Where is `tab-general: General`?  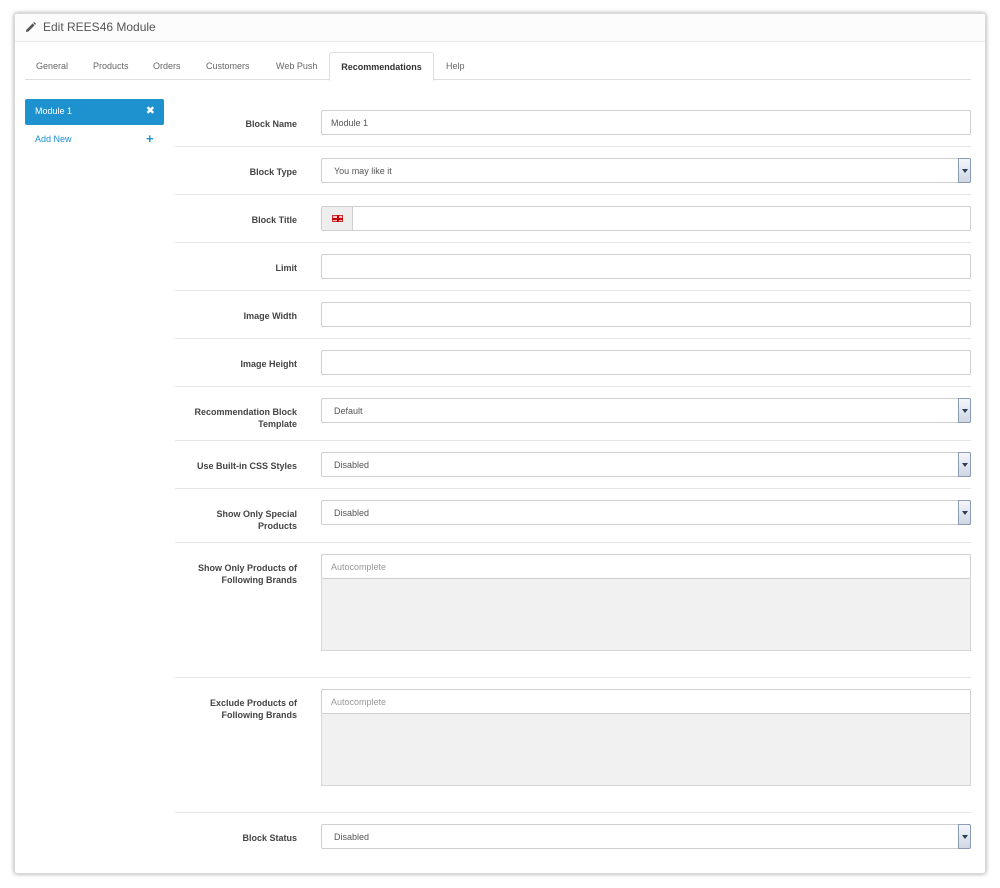 tab-general: General is located at coordinates (52, 66).